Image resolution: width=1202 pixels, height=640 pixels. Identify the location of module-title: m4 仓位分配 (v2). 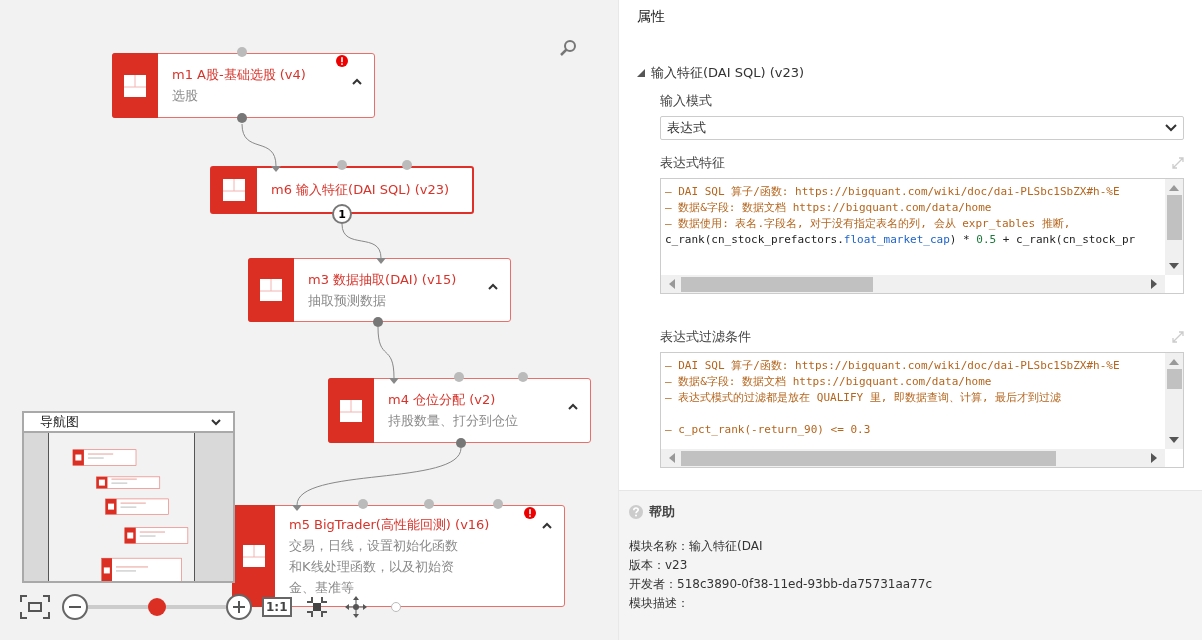
(442, 400).